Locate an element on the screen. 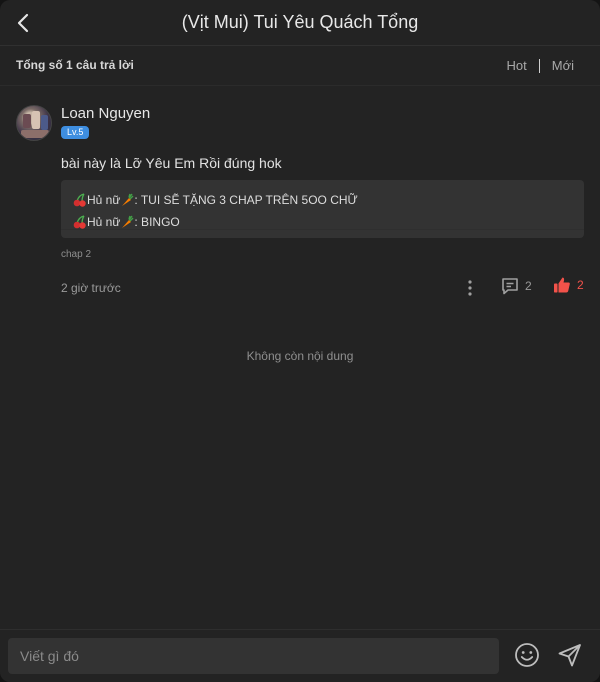 The height and width of the screenshot is (682, 600). chevron-left-icon is located at coordinates (23, 23).